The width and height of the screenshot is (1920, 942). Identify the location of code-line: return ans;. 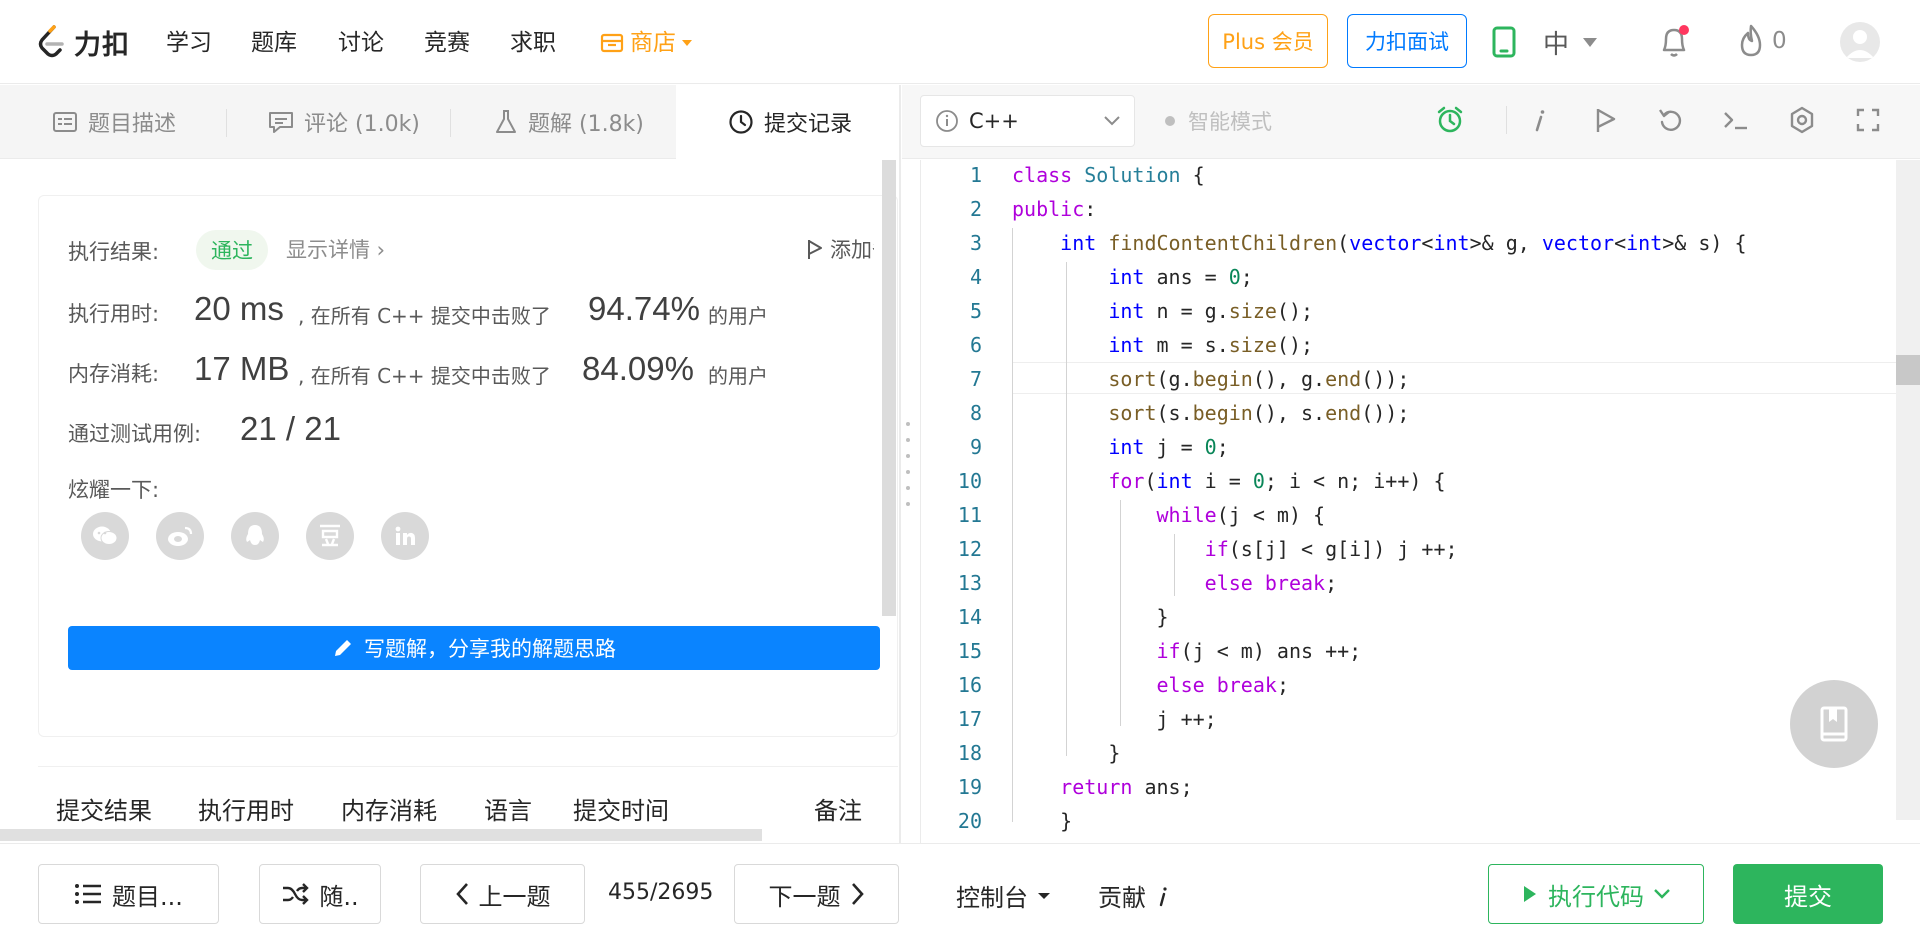
(1102, 787).